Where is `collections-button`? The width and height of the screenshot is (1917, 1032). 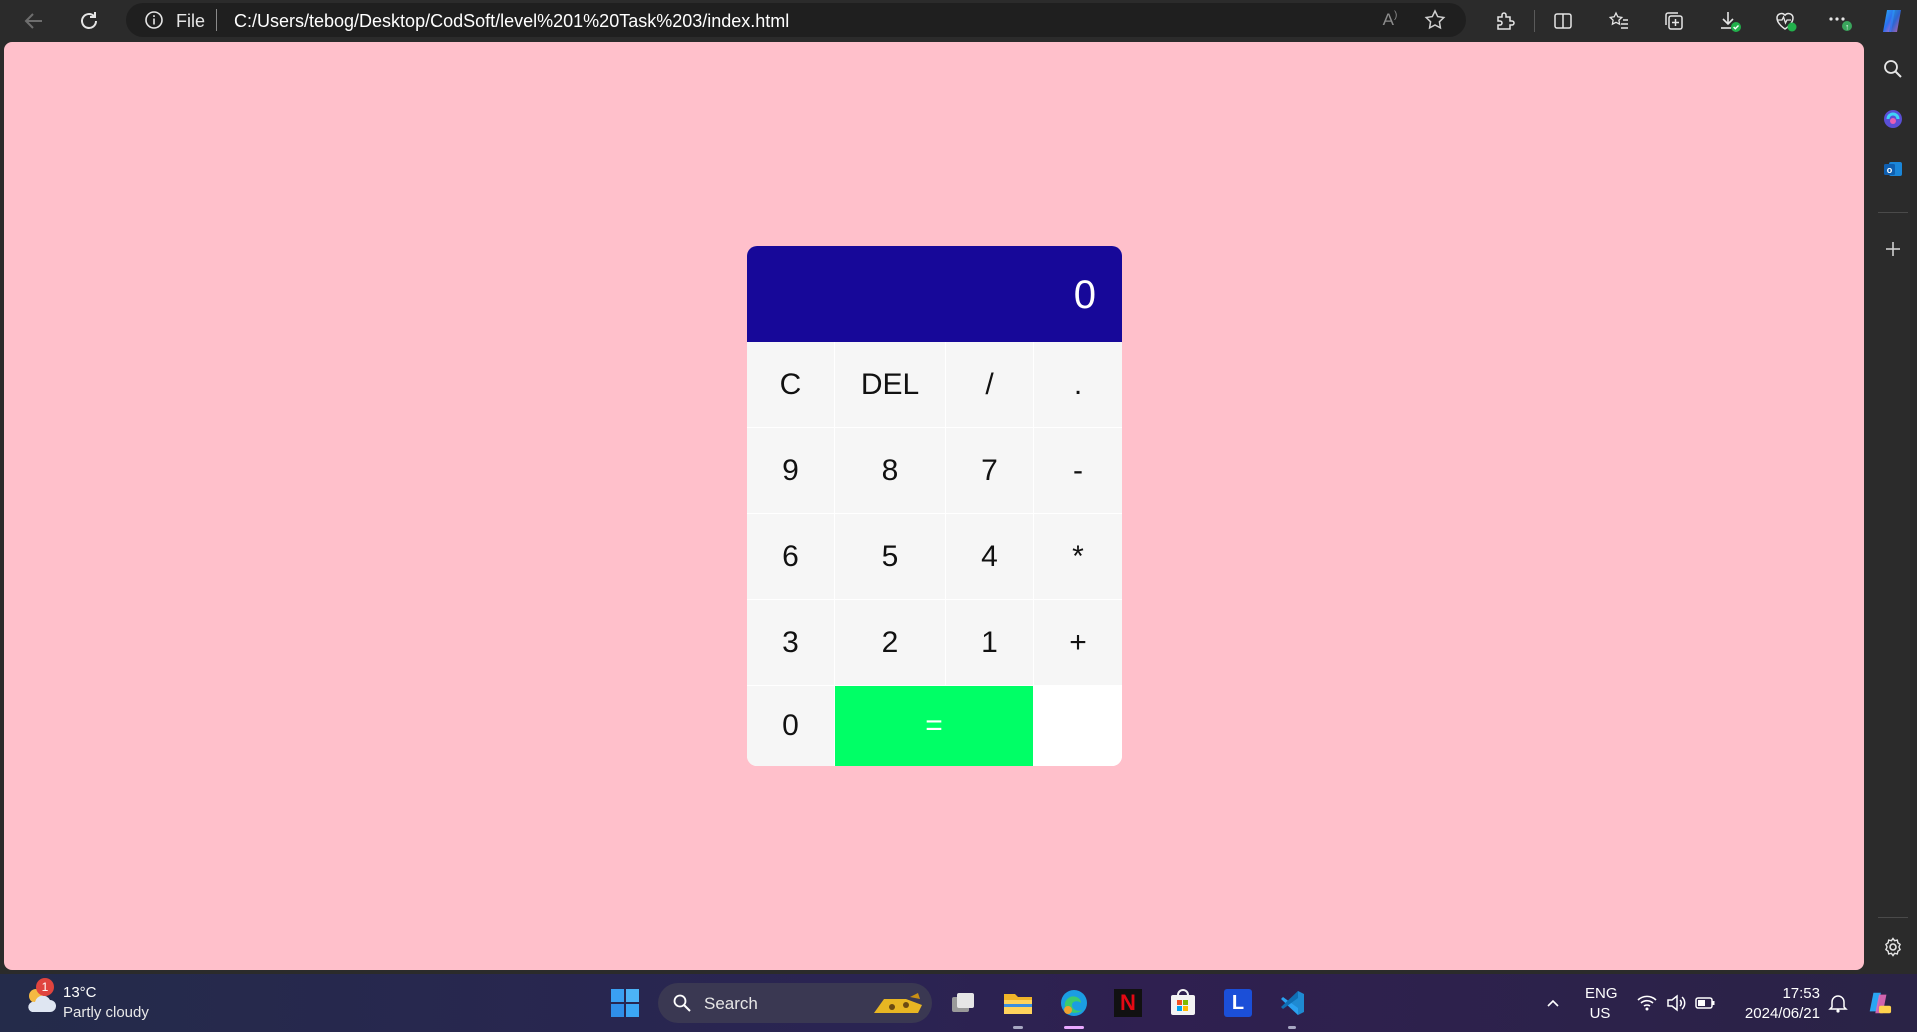
collections-button is located at coordinates (1674, 21).